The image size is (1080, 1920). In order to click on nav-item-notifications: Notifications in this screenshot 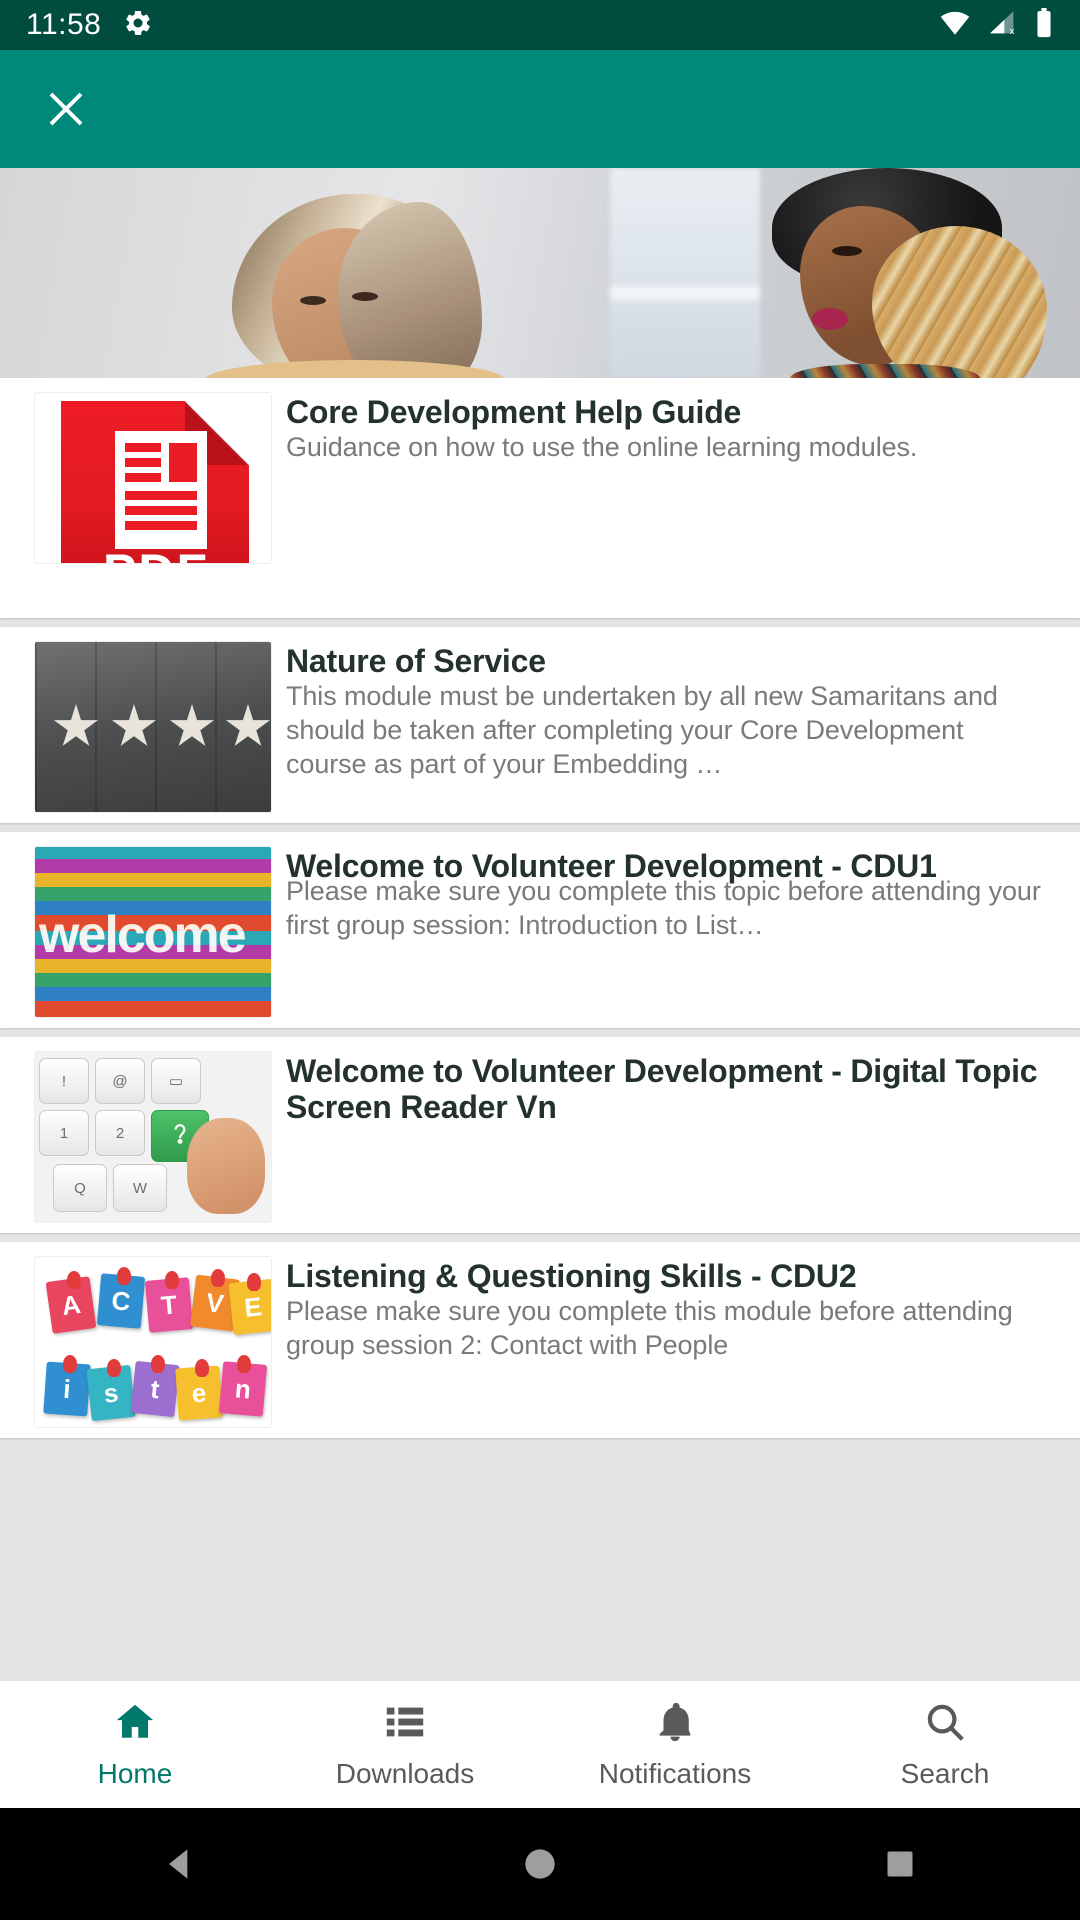, I will do `click(675, 1744)`.